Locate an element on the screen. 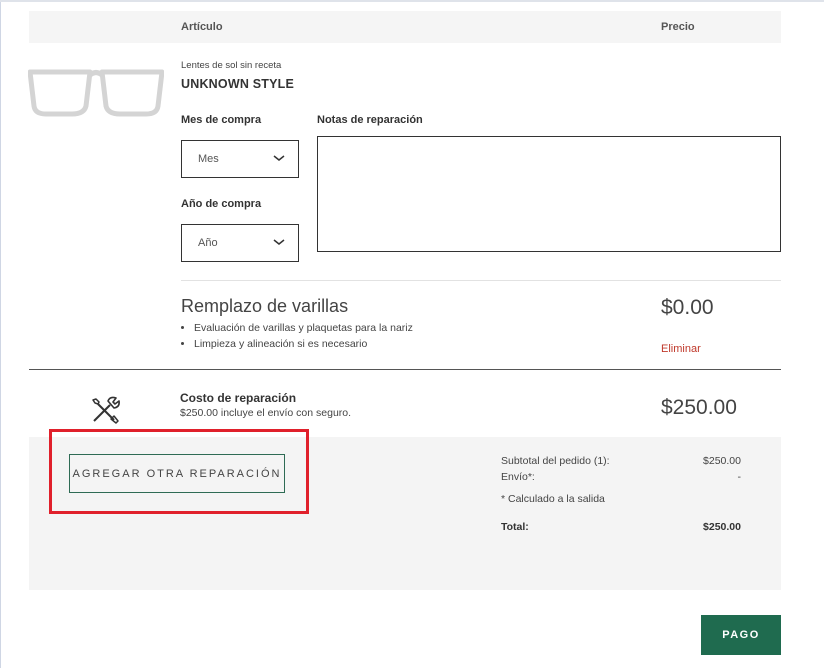 The width and height of the screenshot is (824, 668). repair-cost-price: $250.00 is located at coordinates (699, 407).